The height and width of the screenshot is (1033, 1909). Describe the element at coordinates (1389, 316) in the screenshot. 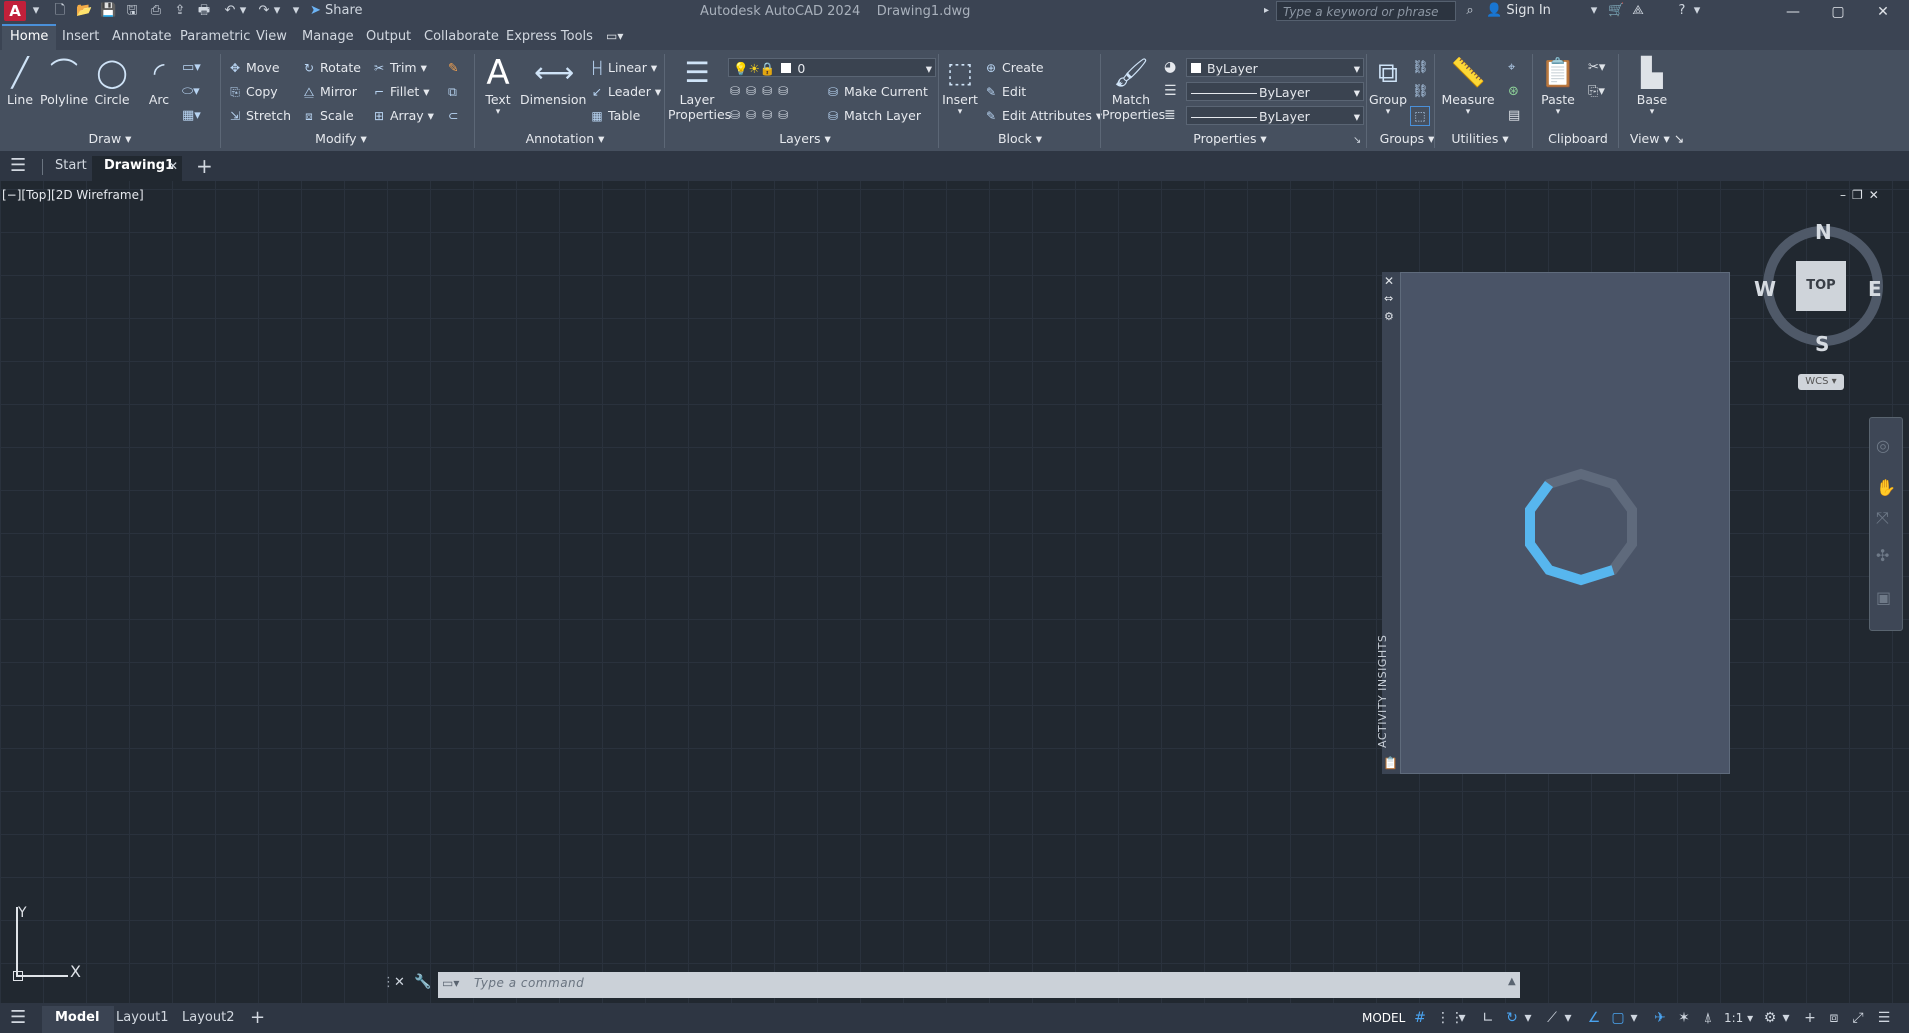

I see `palette-properties-icon: ⚙` at that location.